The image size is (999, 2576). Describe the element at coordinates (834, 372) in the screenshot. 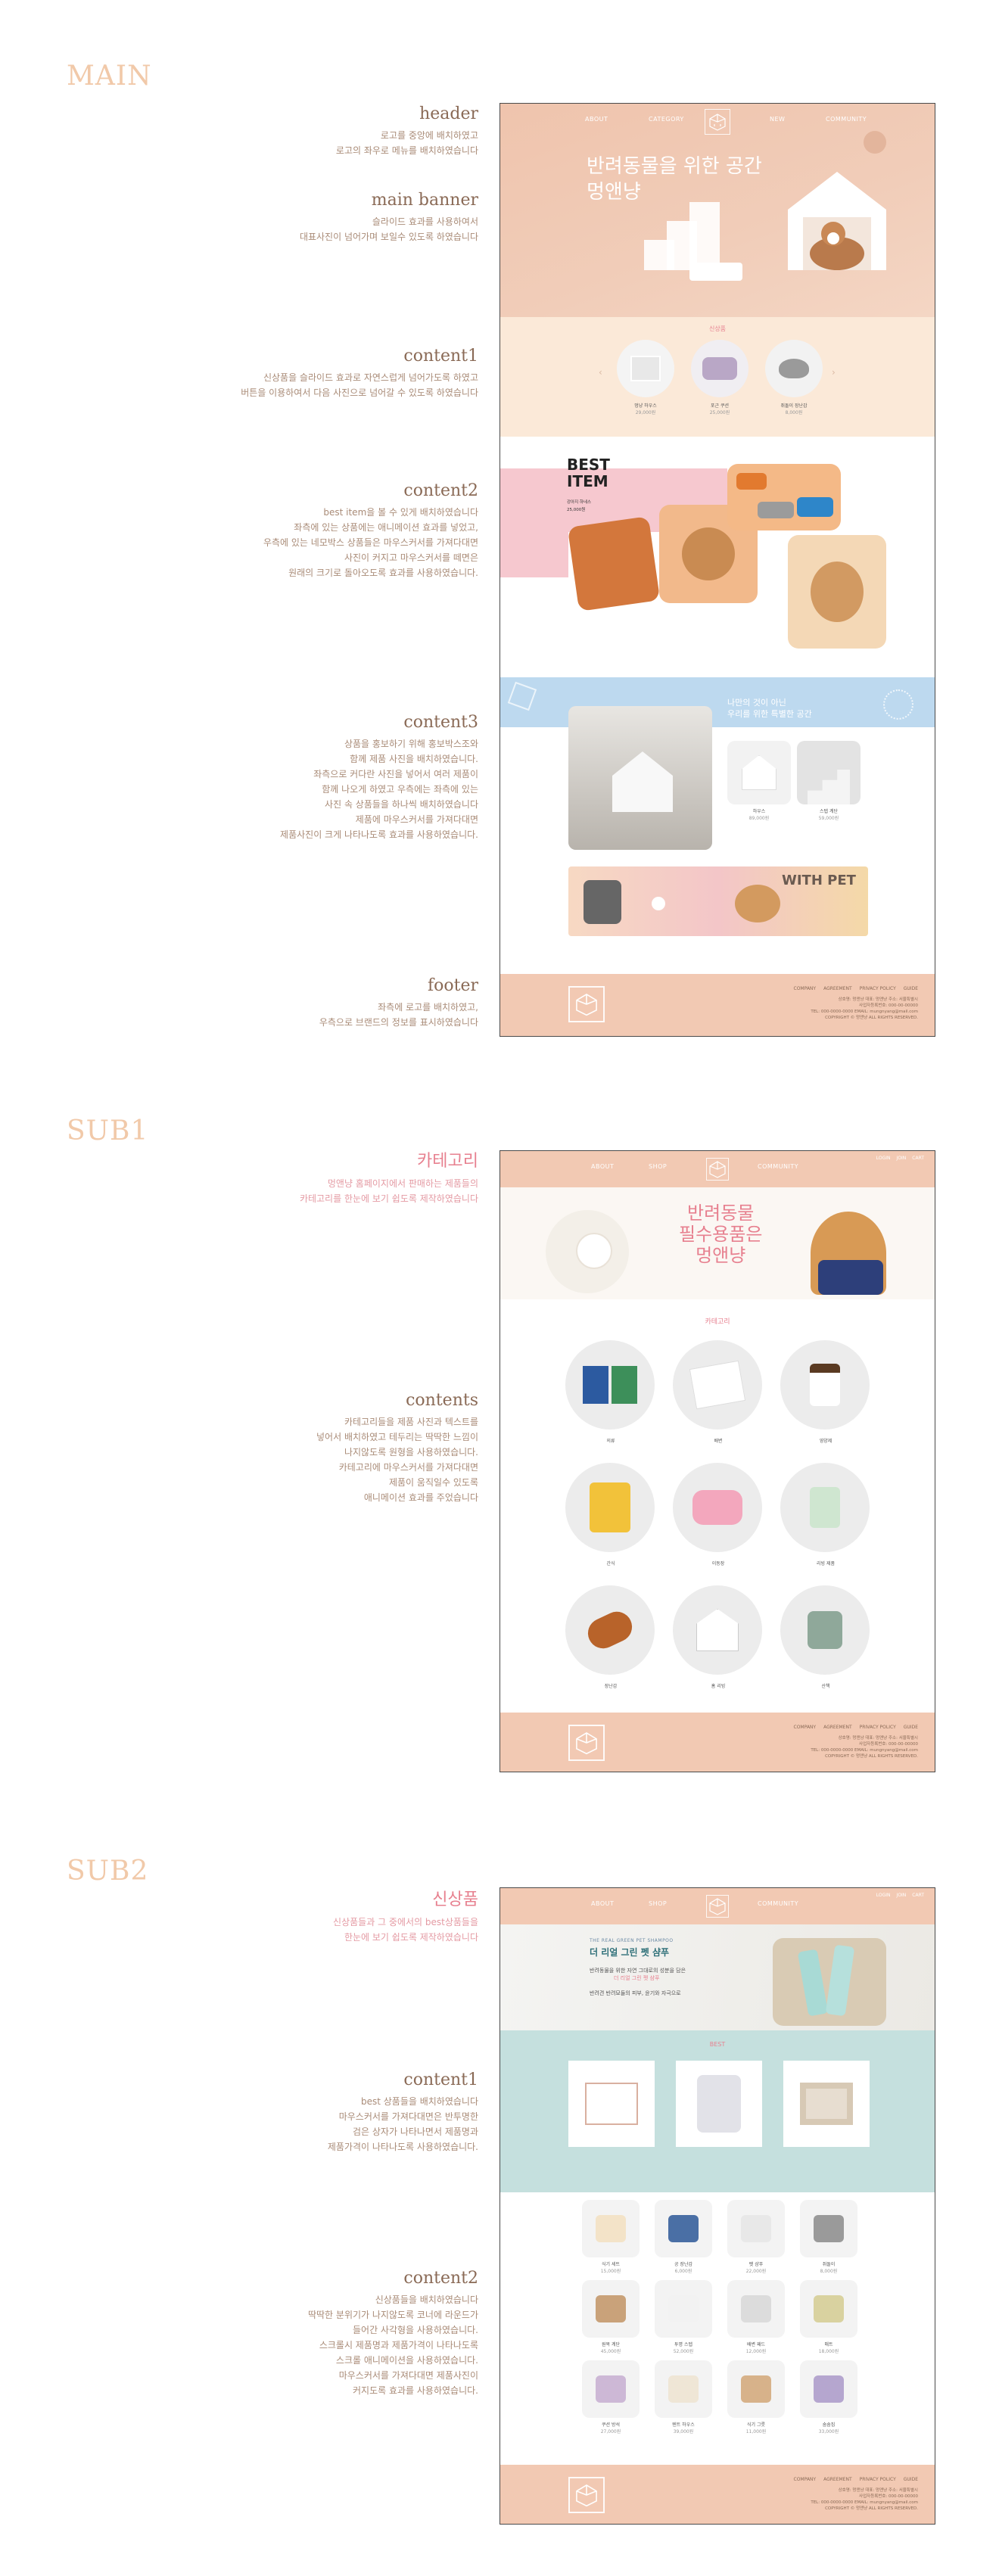

I see `slider-next-icon: ›` at that location.